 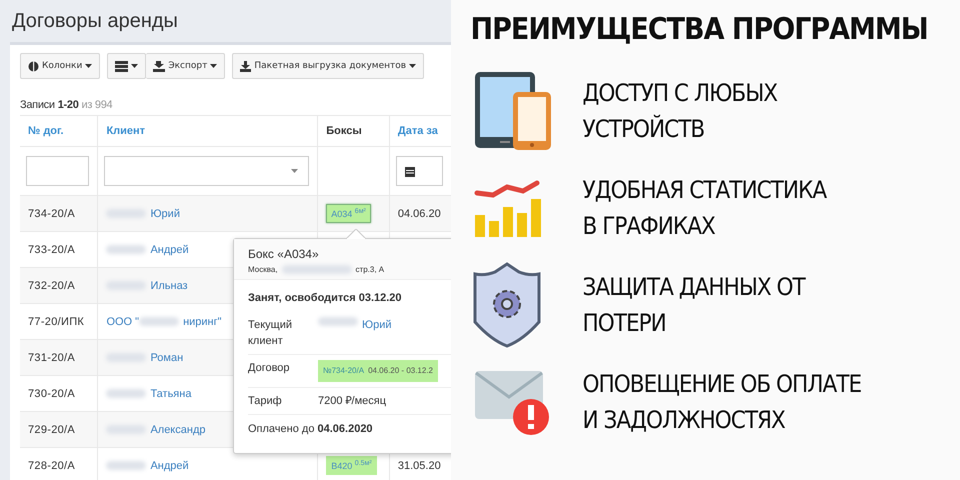 I want to click on field-label: Текущий клиент, so click(x=270, y=333).